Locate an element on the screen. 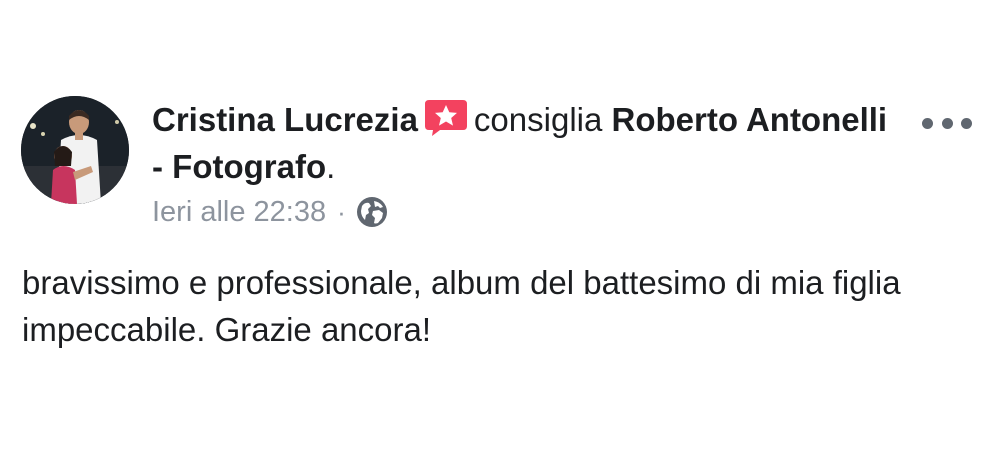  globe-icon is located at coordinates (372, 212).